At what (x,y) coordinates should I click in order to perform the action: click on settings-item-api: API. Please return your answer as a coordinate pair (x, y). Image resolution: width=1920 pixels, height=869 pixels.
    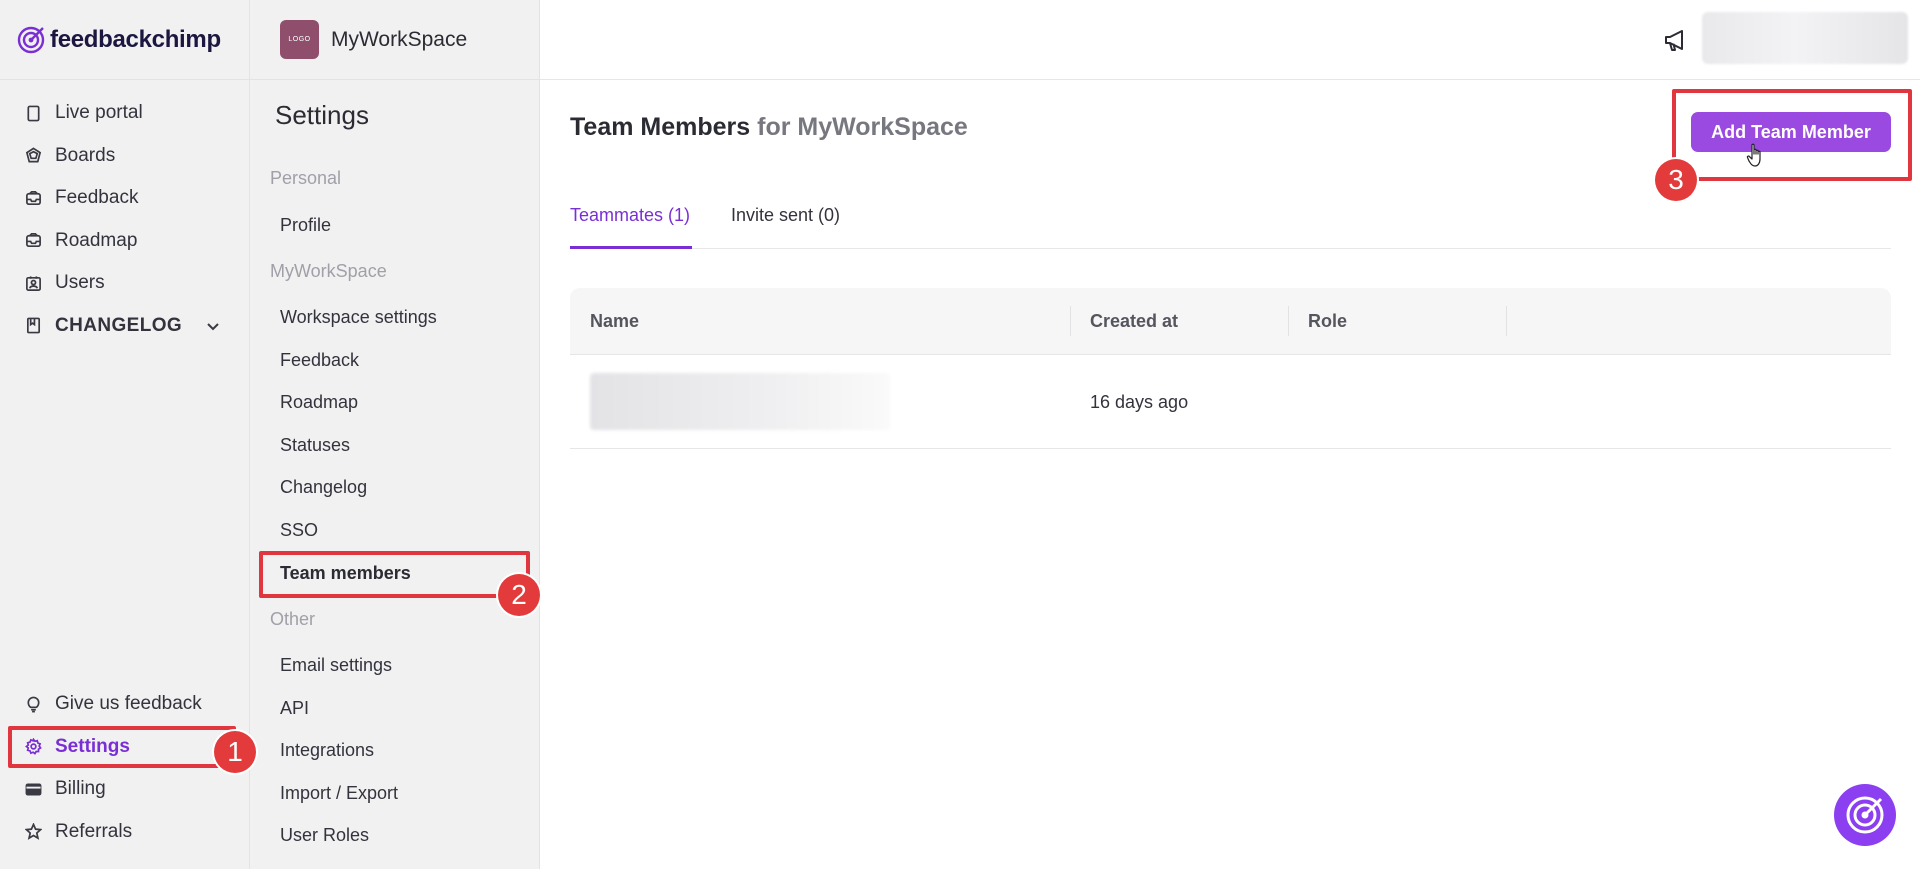
    Looking at the image, I should click on (294, 708).